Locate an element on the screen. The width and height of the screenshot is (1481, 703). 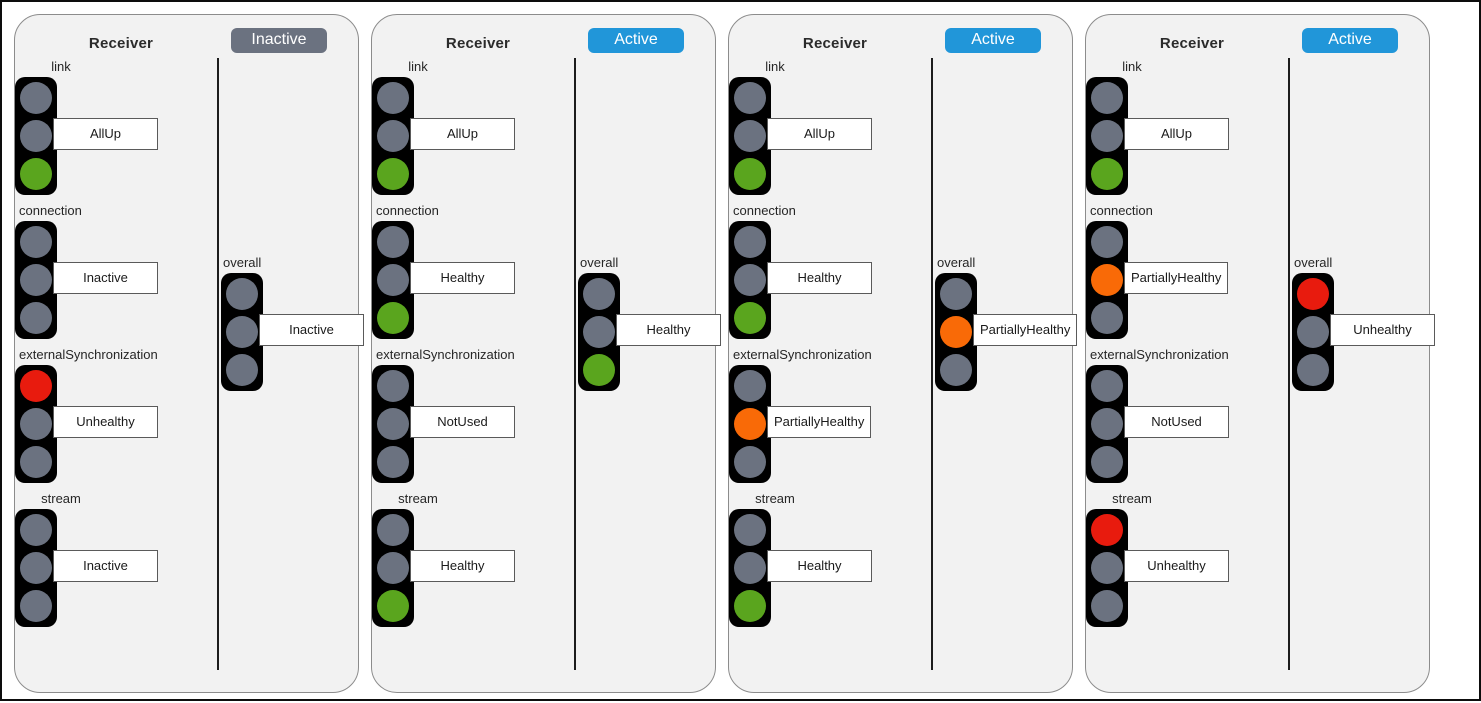
signal-label: stream is located at coordinates (775, 498).